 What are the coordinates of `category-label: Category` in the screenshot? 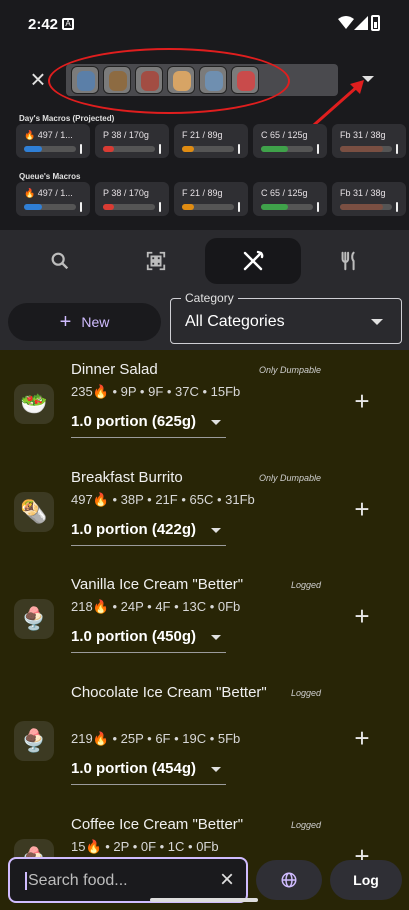 It's located at (209, 298).